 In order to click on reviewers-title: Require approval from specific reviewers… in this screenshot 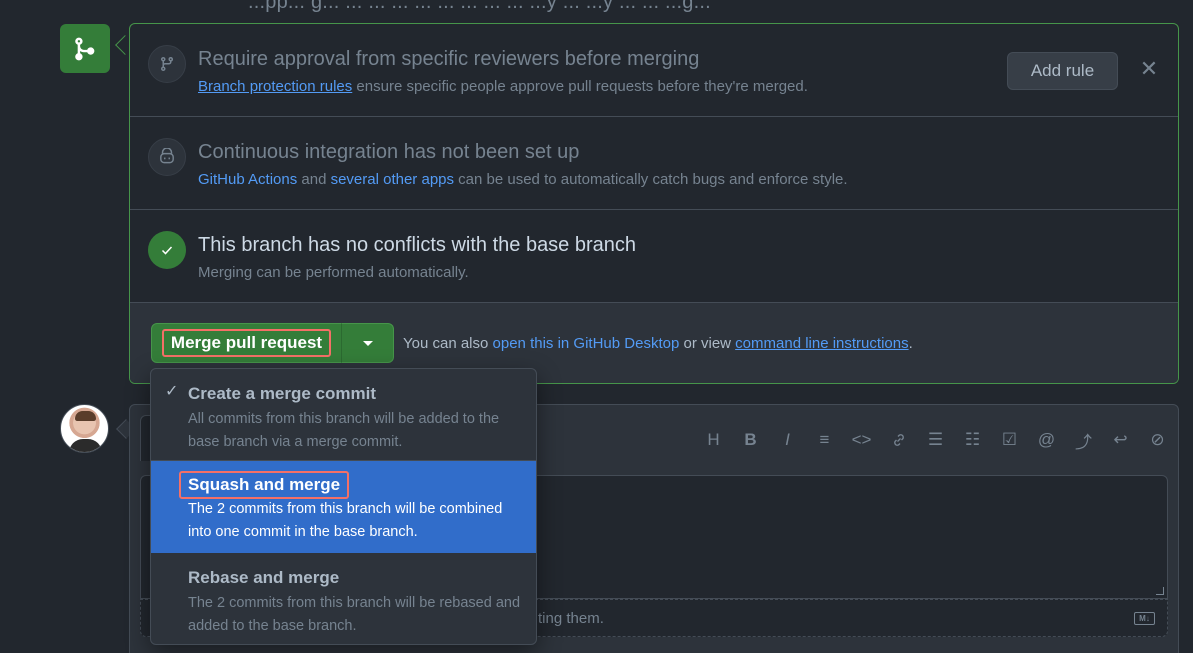, I will do `click(449, 59)`.